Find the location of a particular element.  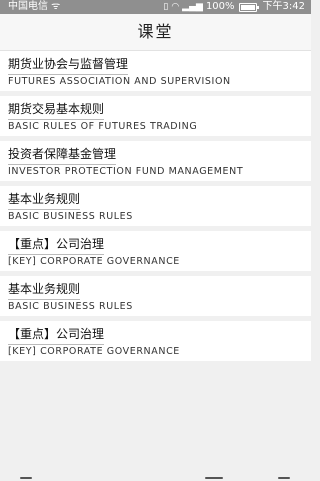

course-title-zh: 期货业协会与监督管理 is located at coordinates (68, 66).